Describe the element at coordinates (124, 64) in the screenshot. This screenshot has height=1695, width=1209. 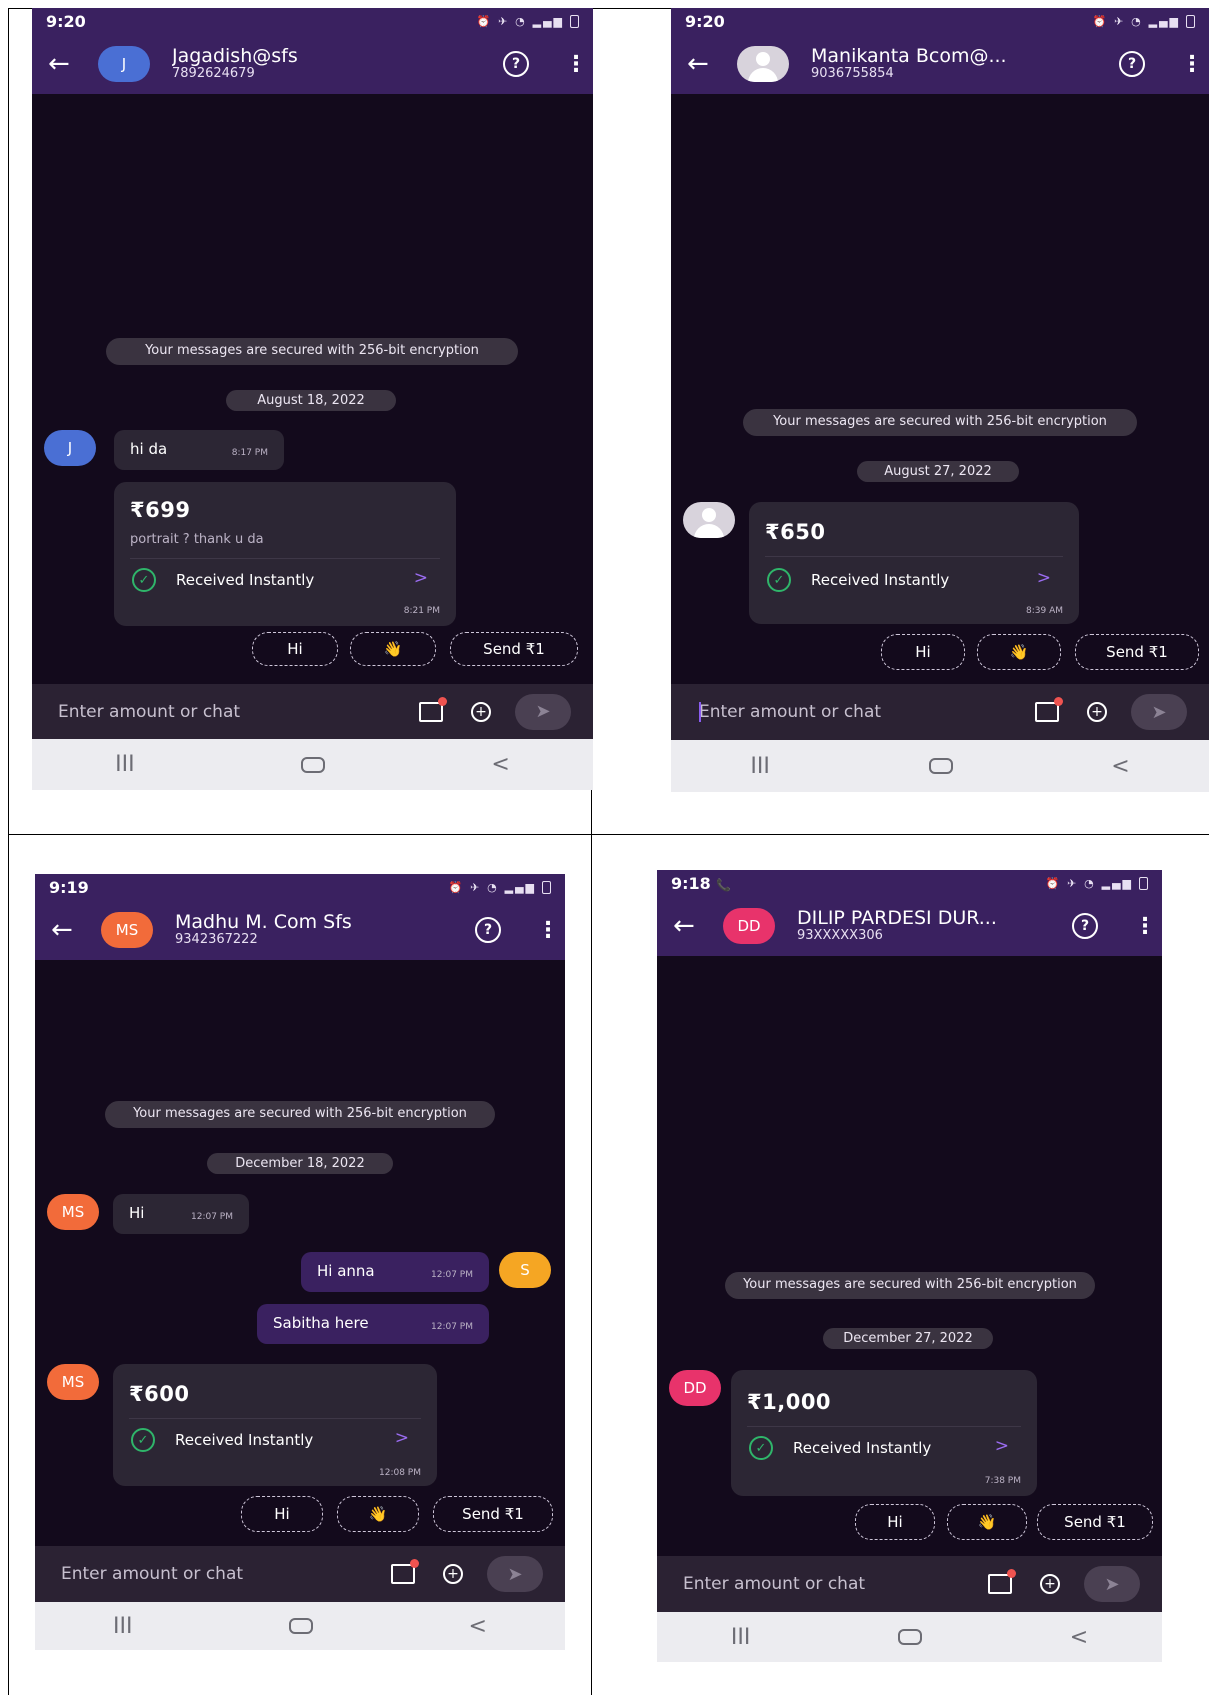
I see `contact-avatar: J` at that location.